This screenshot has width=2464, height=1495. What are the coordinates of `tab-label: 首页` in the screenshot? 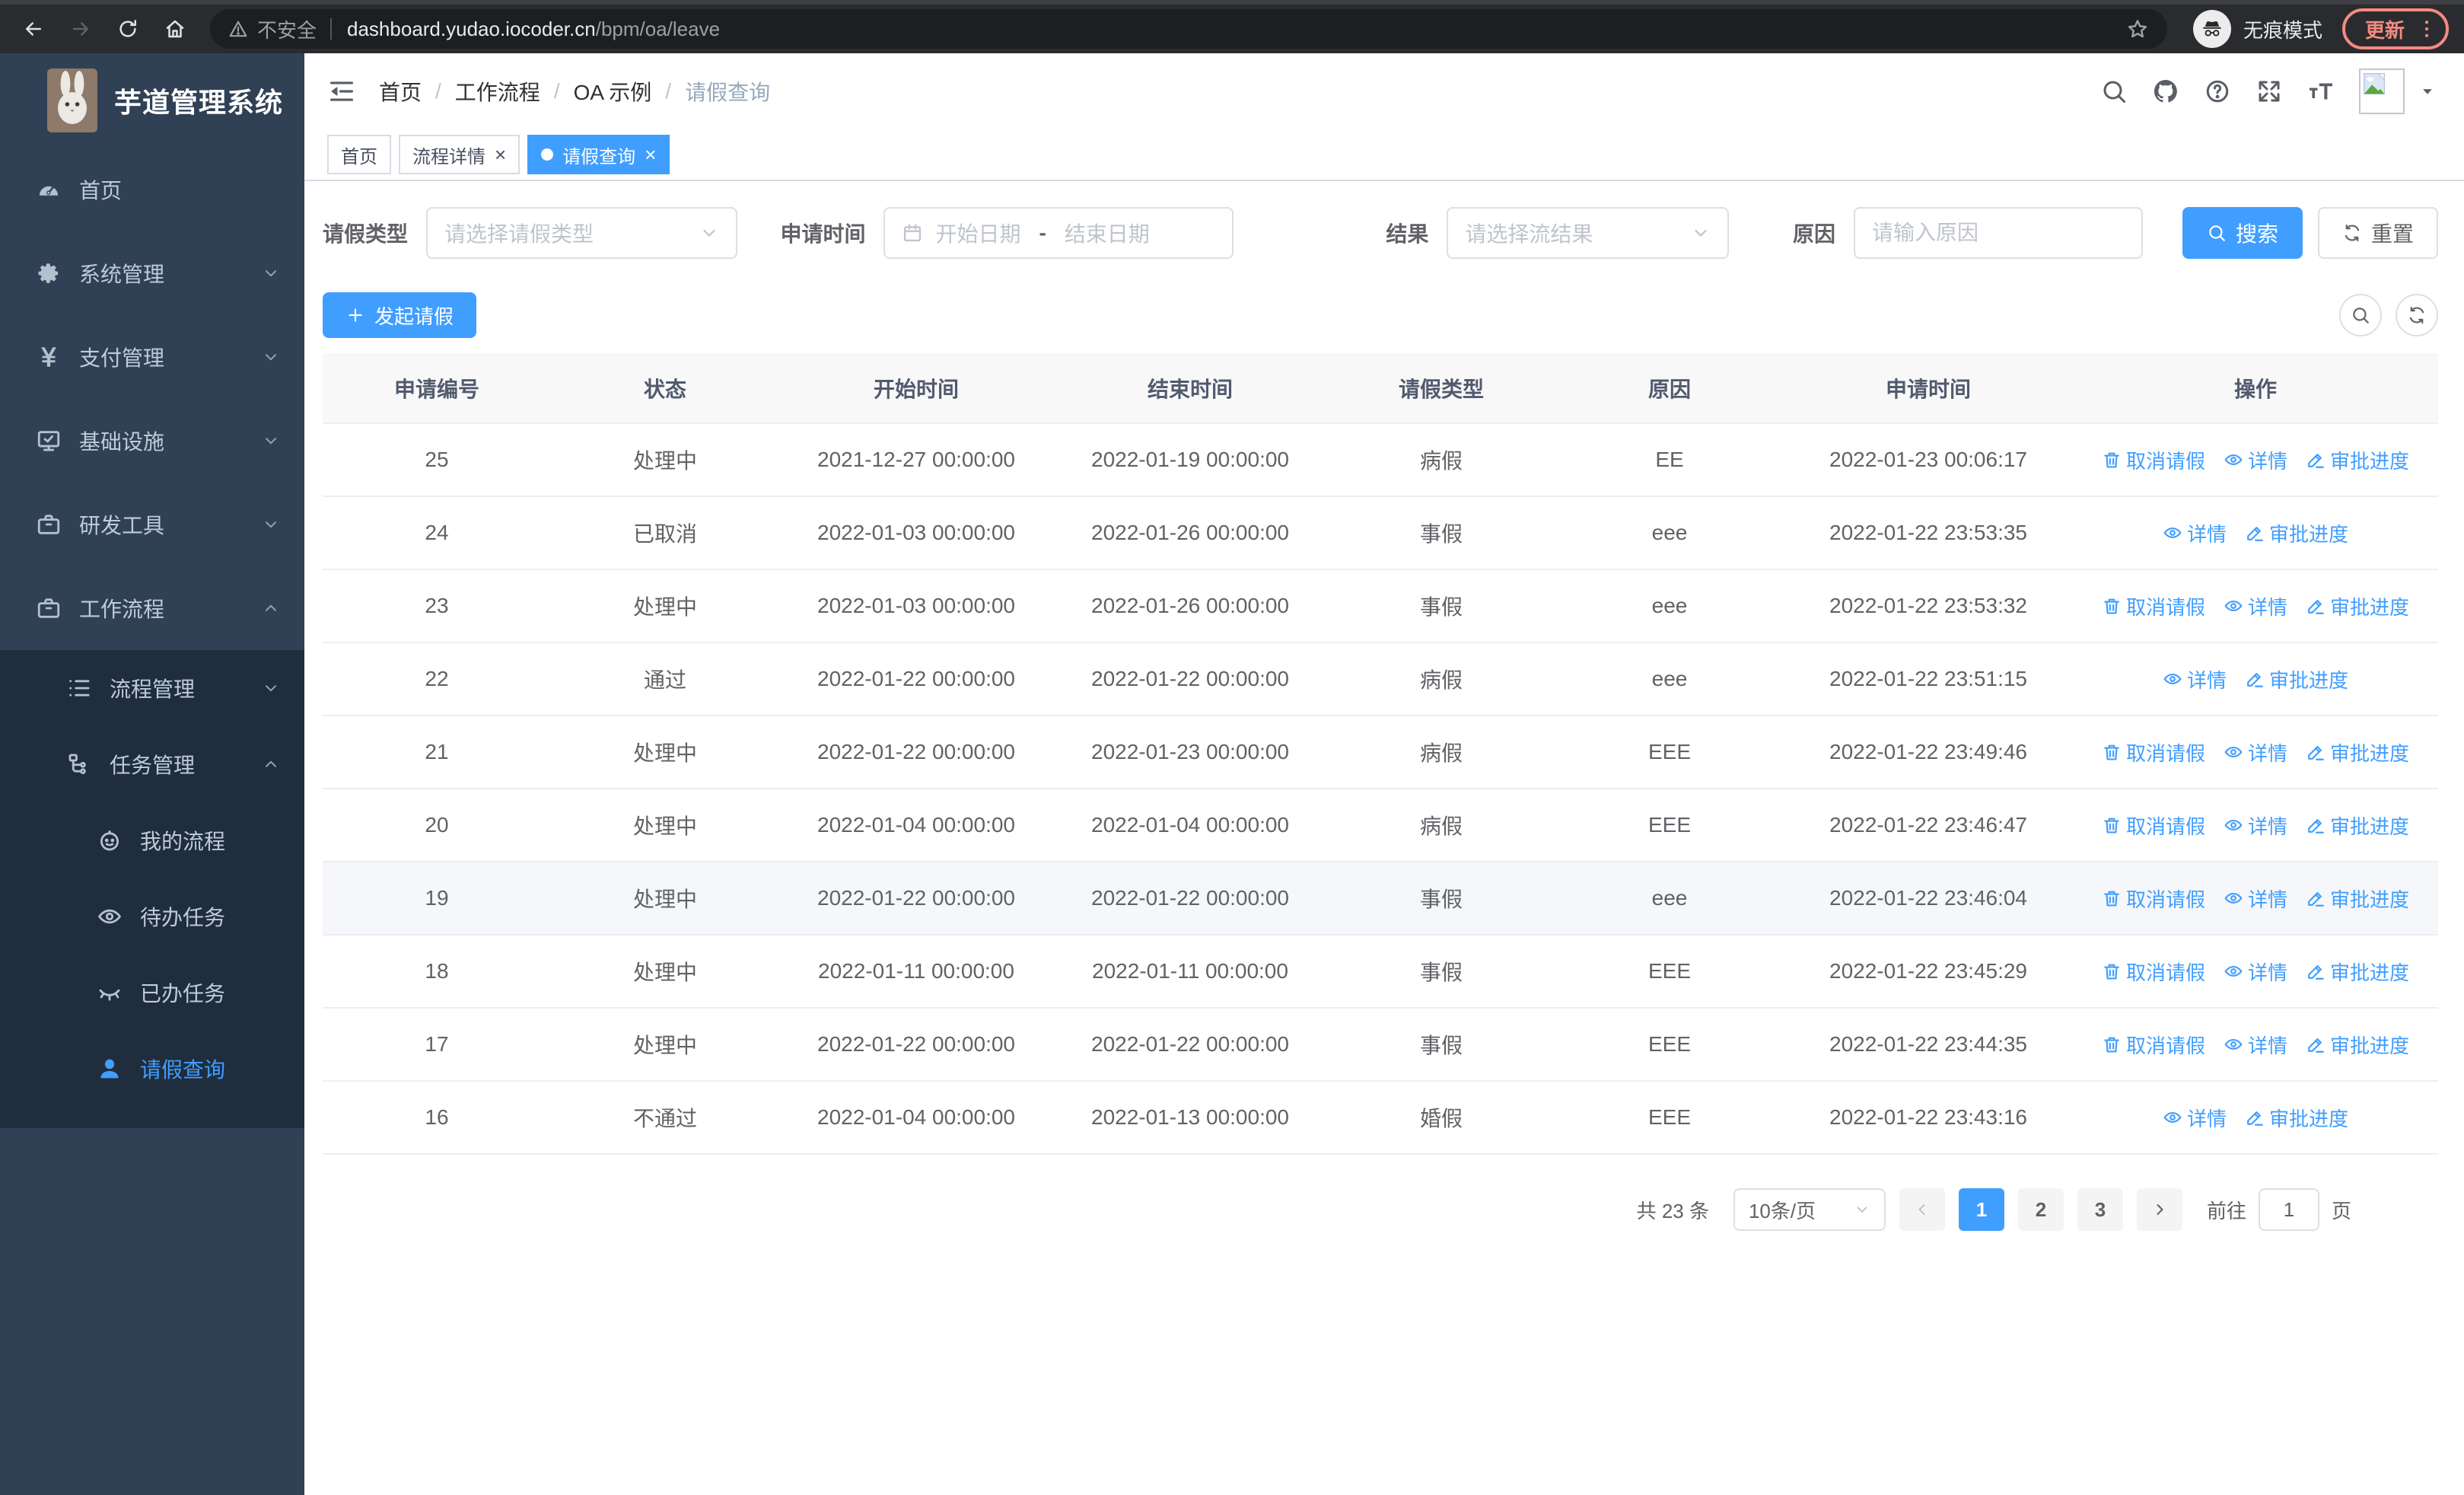 It's located at (359, 156).